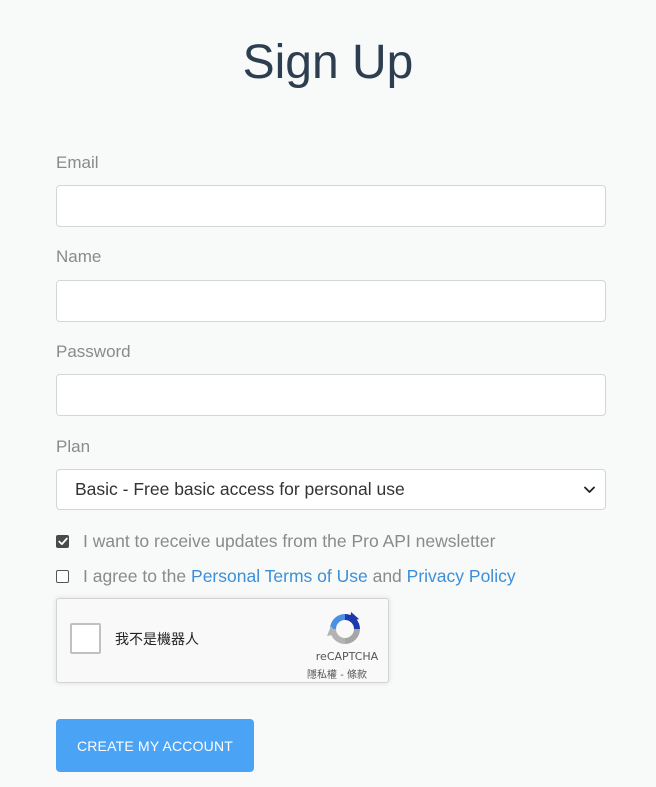 The image size is (656, 787). What do you see at coordinates (135, 576) in the screenshot?
I see `terms-prefix: I agree to the` at bounding box center [135, 576].